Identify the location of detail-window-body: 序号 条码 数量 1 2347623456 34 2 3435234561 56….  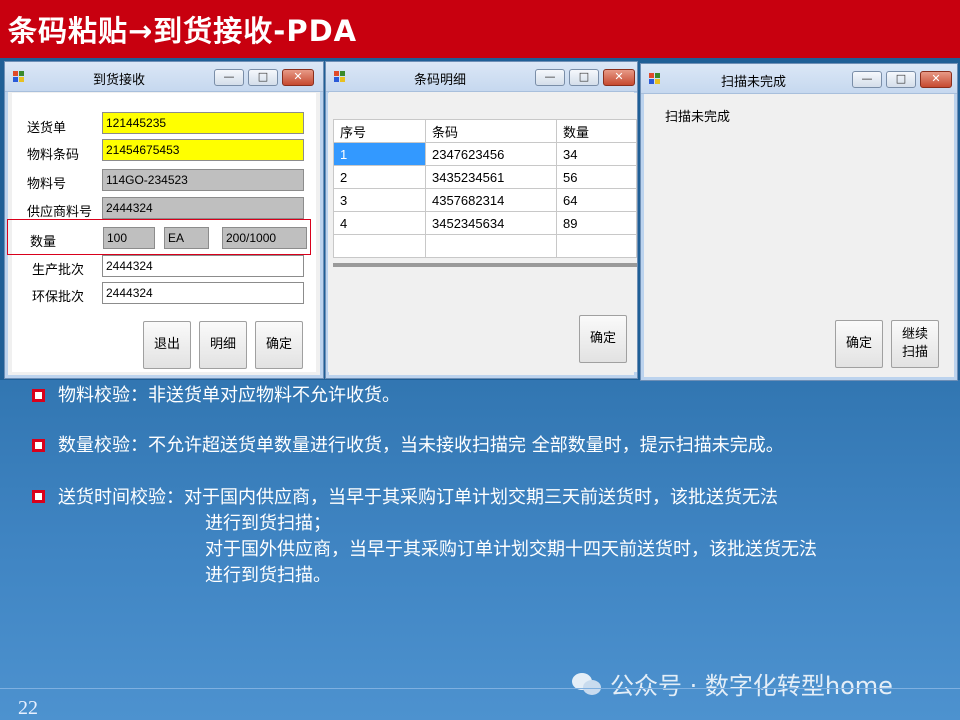
(482, 232).